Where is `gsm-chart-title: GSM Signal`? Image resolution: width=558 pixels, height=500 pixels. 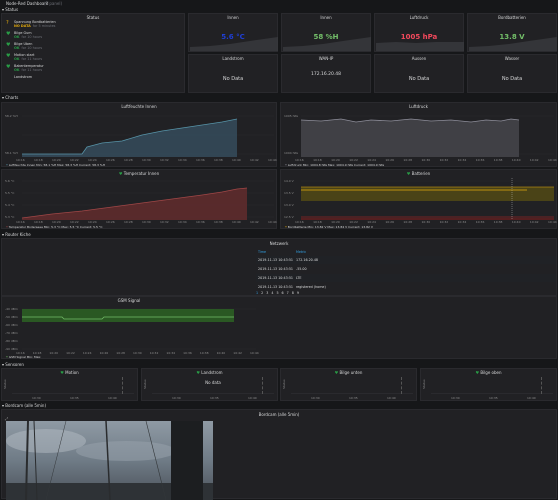 gsm-chart-title: GSM Signal is located at coordinates (129, 300).